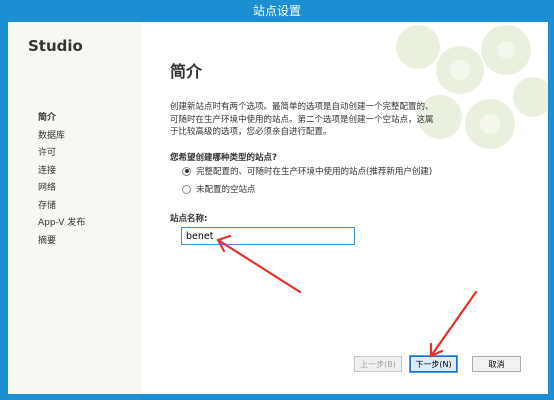 The image size is (554, 400). I want to click on sidebar-item-licensing: 许可, so click(61, 154).